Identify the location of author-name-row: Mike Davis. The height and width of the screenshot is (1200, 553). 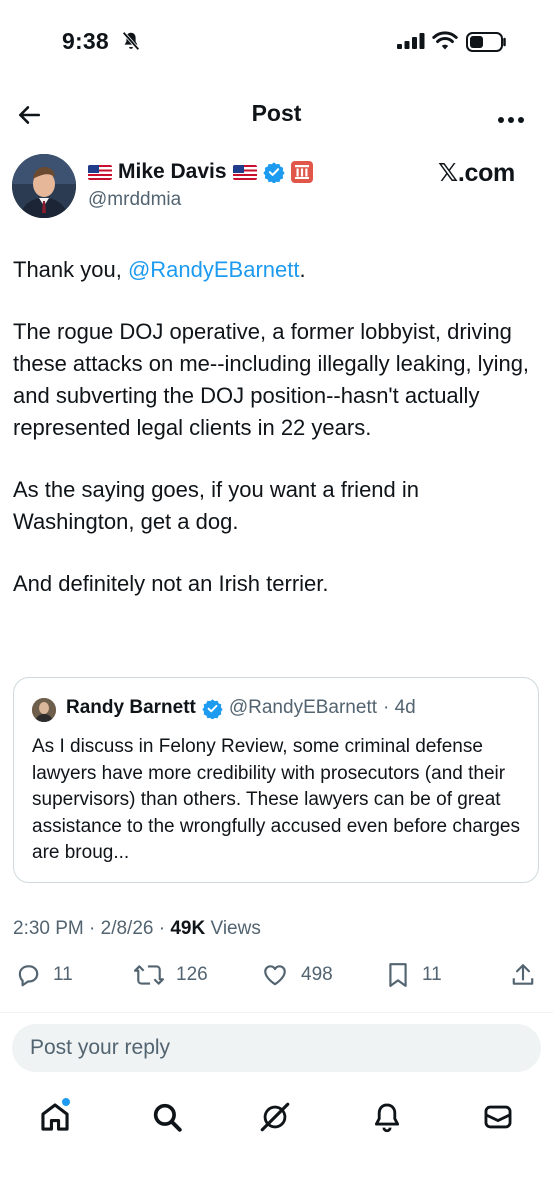
(200, 172).